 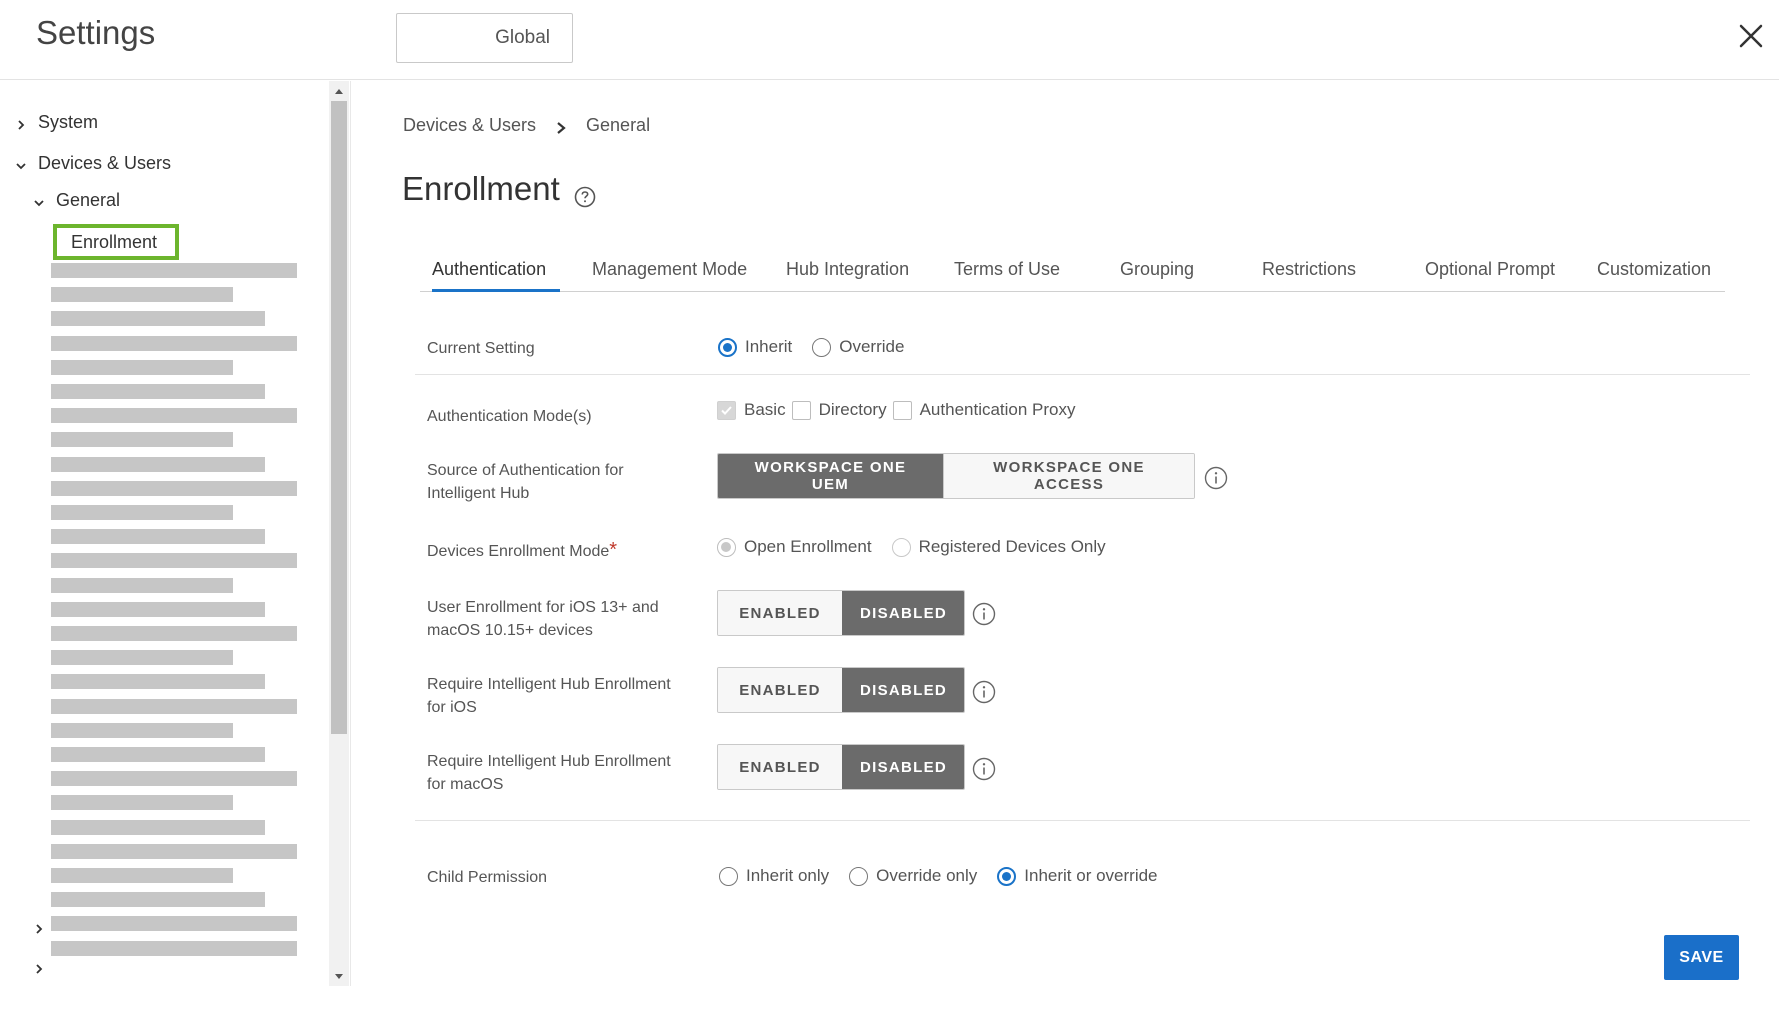 What do you see at coordinates (509, 416) in the screenshot?
I see `auth-modes-label: Authentication Mode(s)` at bounding box center [509, 416].